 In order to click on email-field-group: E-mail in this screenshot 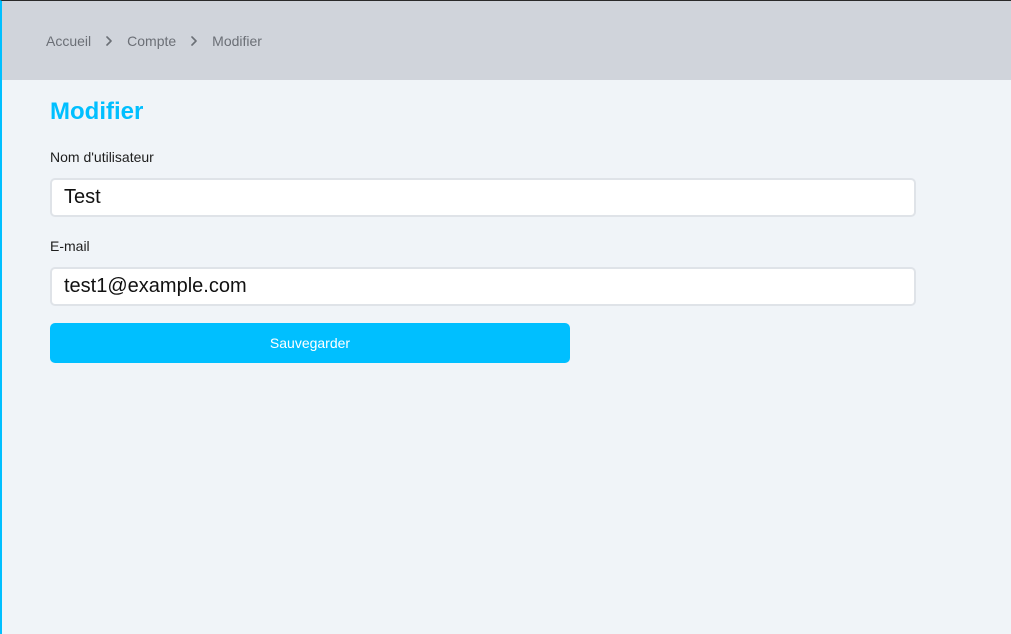, I will do `click(530, 272)`.